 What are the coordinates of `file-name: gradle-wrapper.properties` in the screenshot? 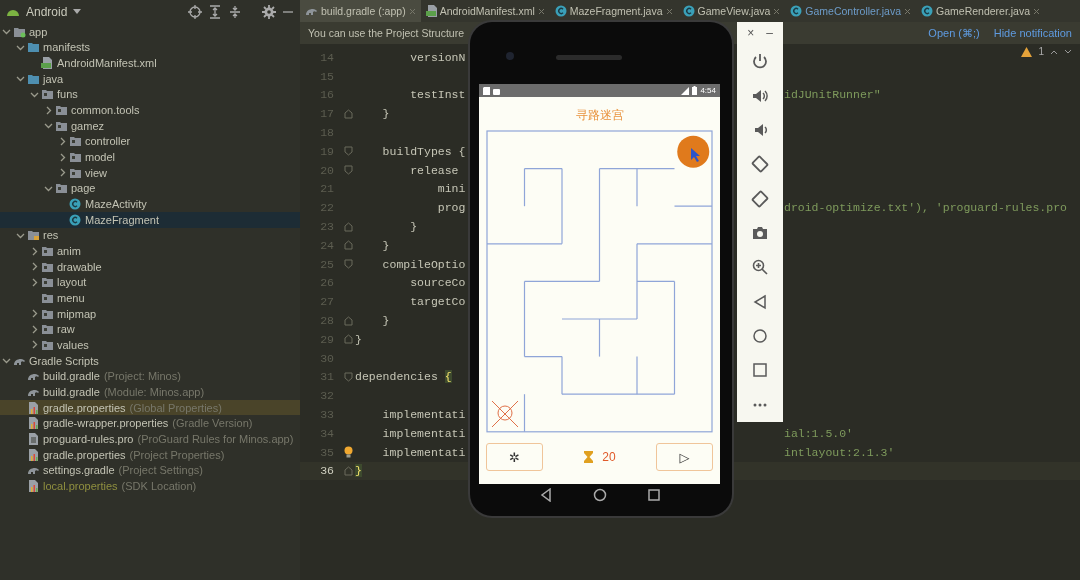 It's located at (106, 423).